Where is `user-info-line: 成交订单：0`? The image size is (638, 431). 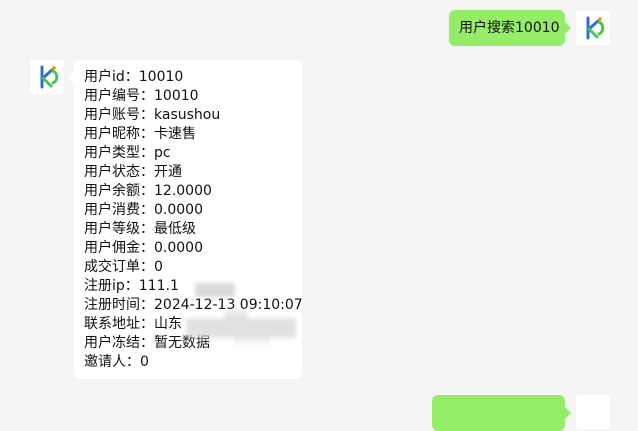
user-info-line: 成交订单：0 is located at coordinates (123, 267).